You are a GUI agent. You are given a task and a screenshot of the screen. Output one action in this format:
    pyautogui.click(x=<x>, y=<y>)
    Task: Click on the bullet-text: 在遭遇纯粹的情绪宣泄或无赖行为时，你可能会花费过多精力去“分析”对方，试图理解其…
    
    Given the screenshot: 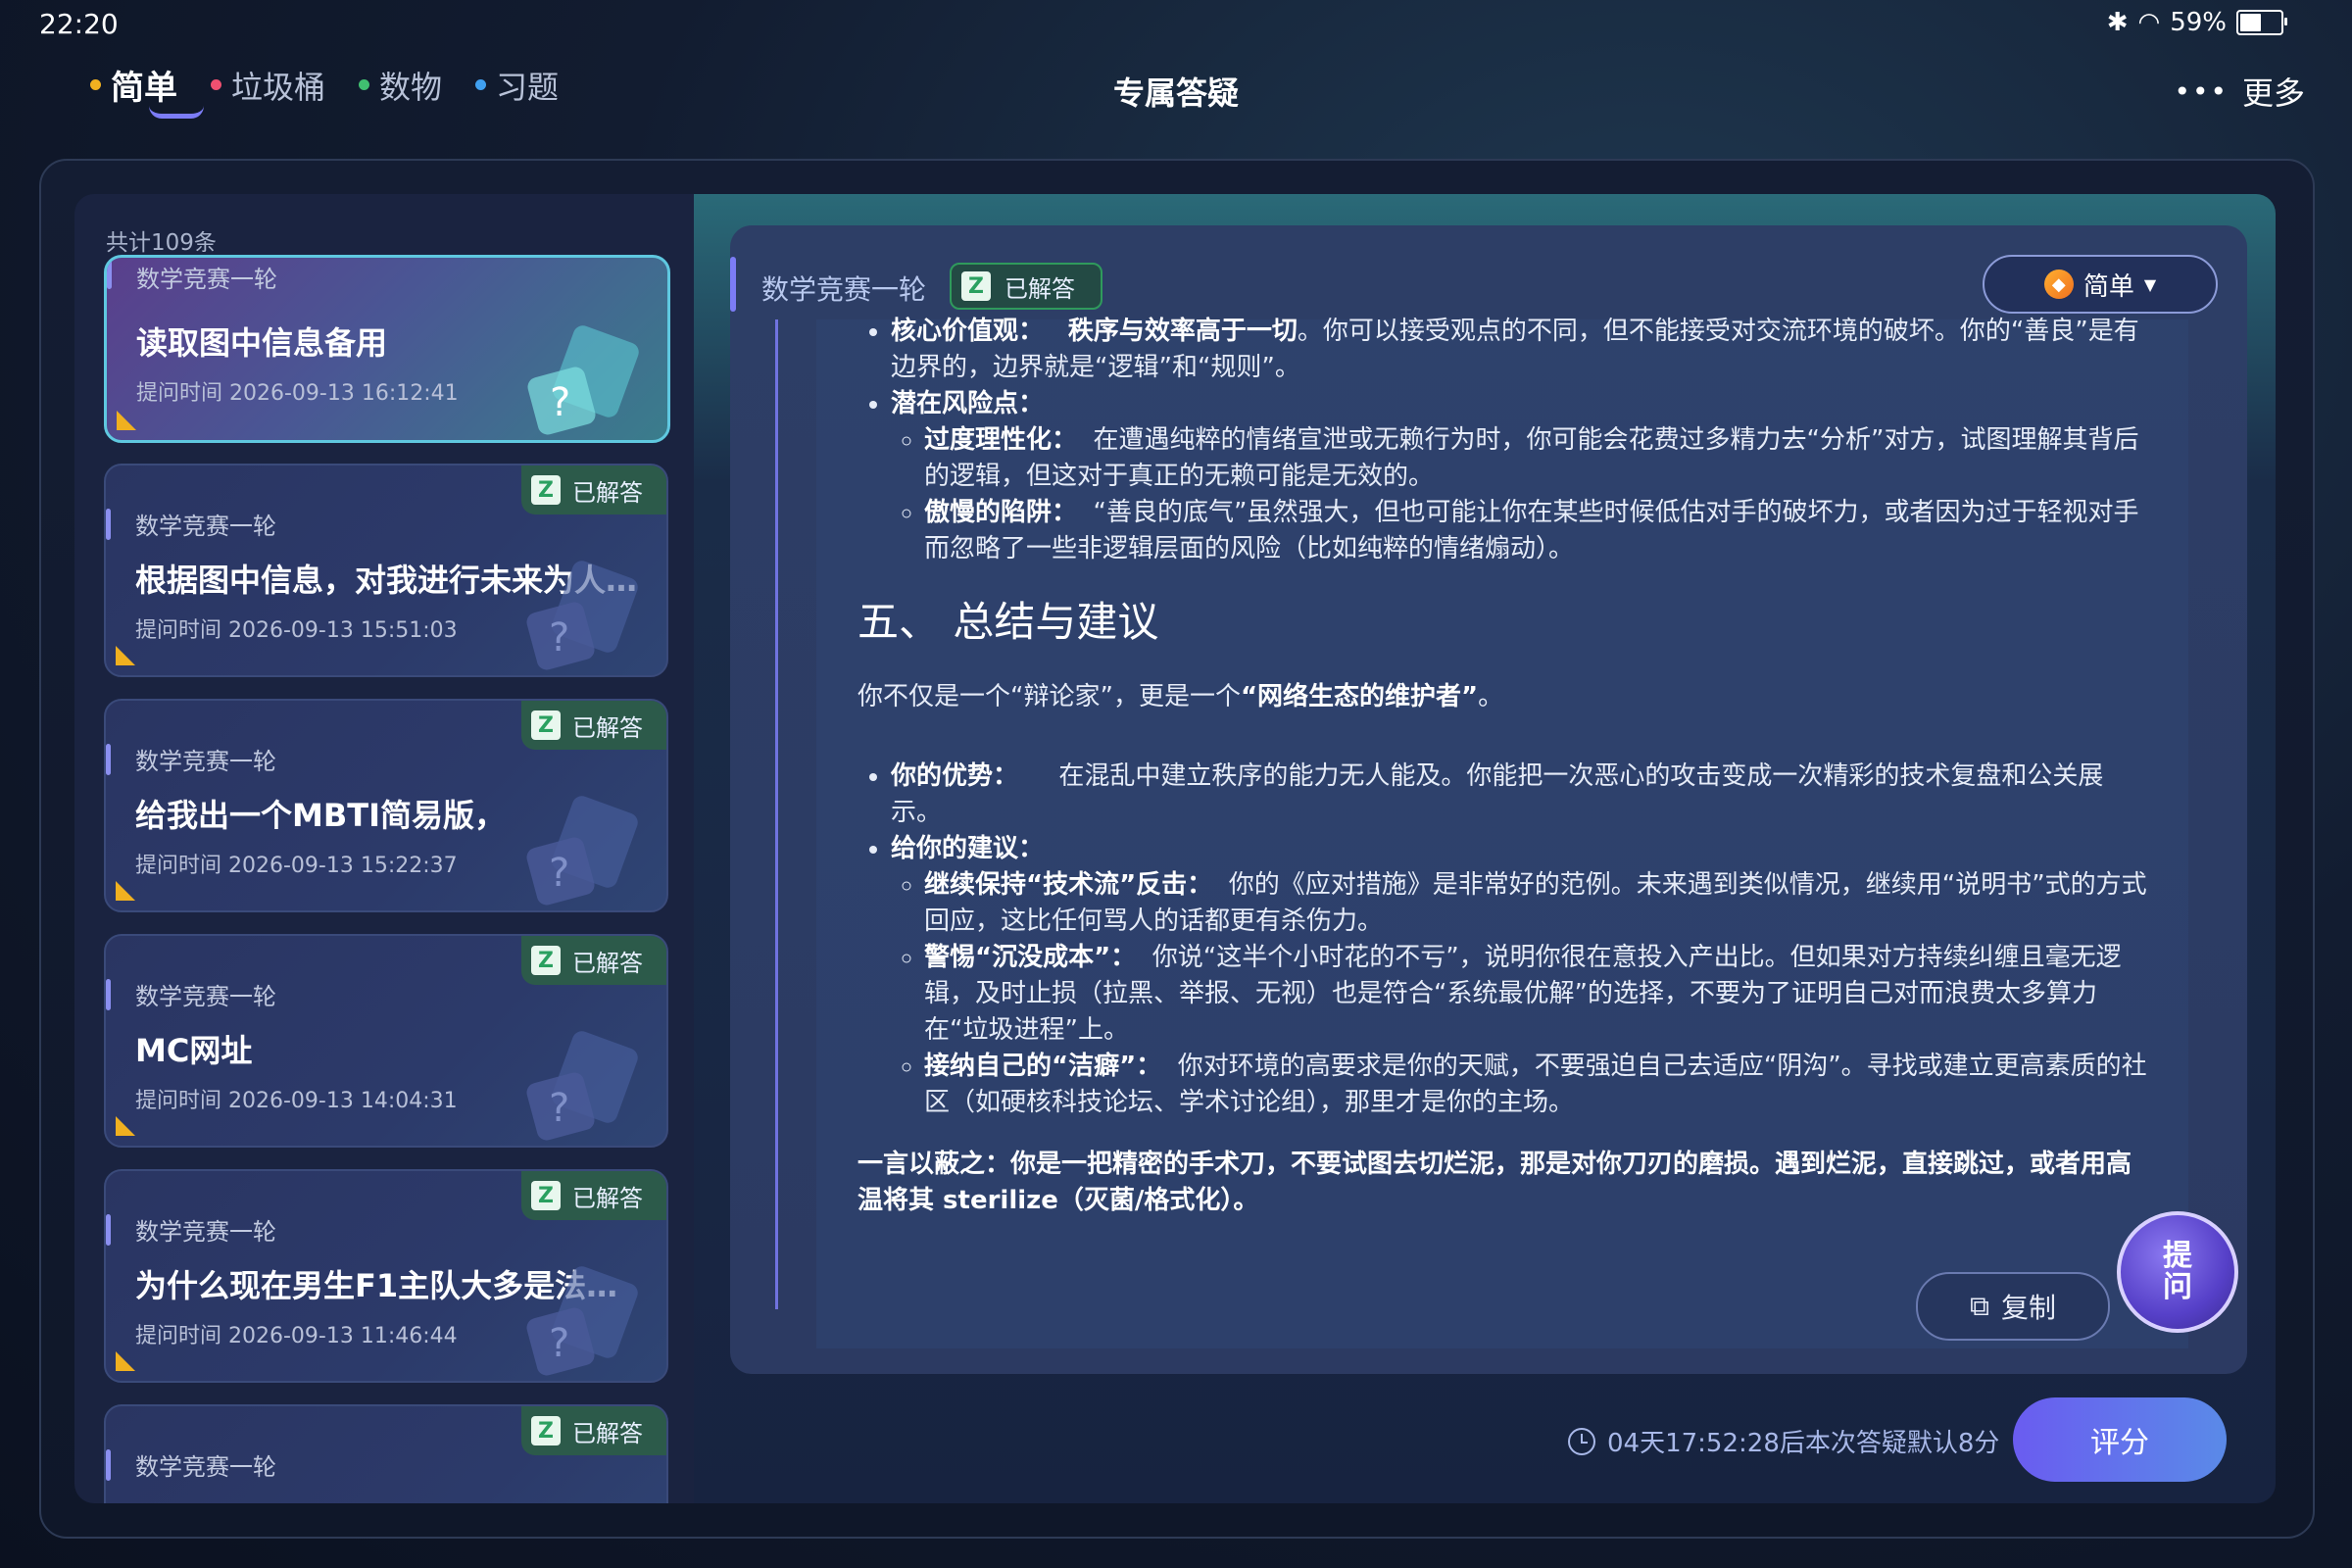 What is the action you would take?
    pyautogui.click(x=1531, y=458)
    